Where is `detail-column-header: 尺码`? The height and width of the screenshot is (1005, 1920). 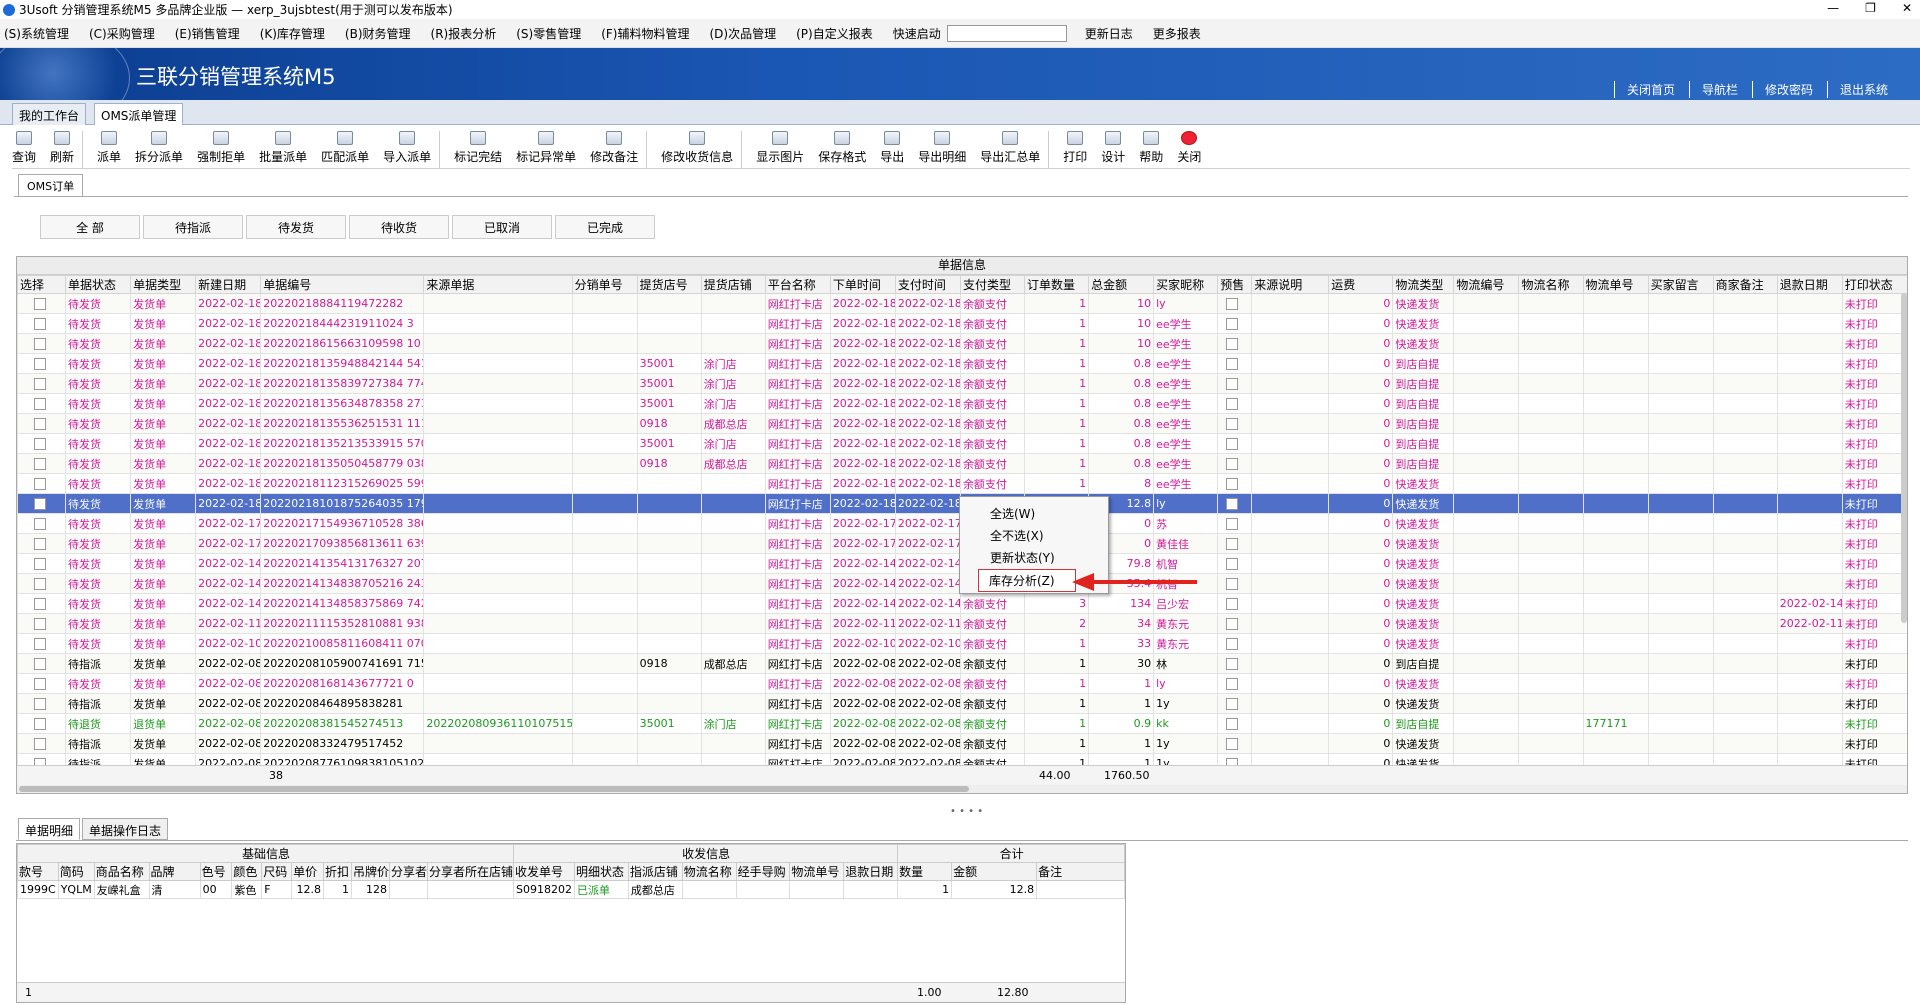 detail-column-header: 尺码 is located at coordinates (277, 871).